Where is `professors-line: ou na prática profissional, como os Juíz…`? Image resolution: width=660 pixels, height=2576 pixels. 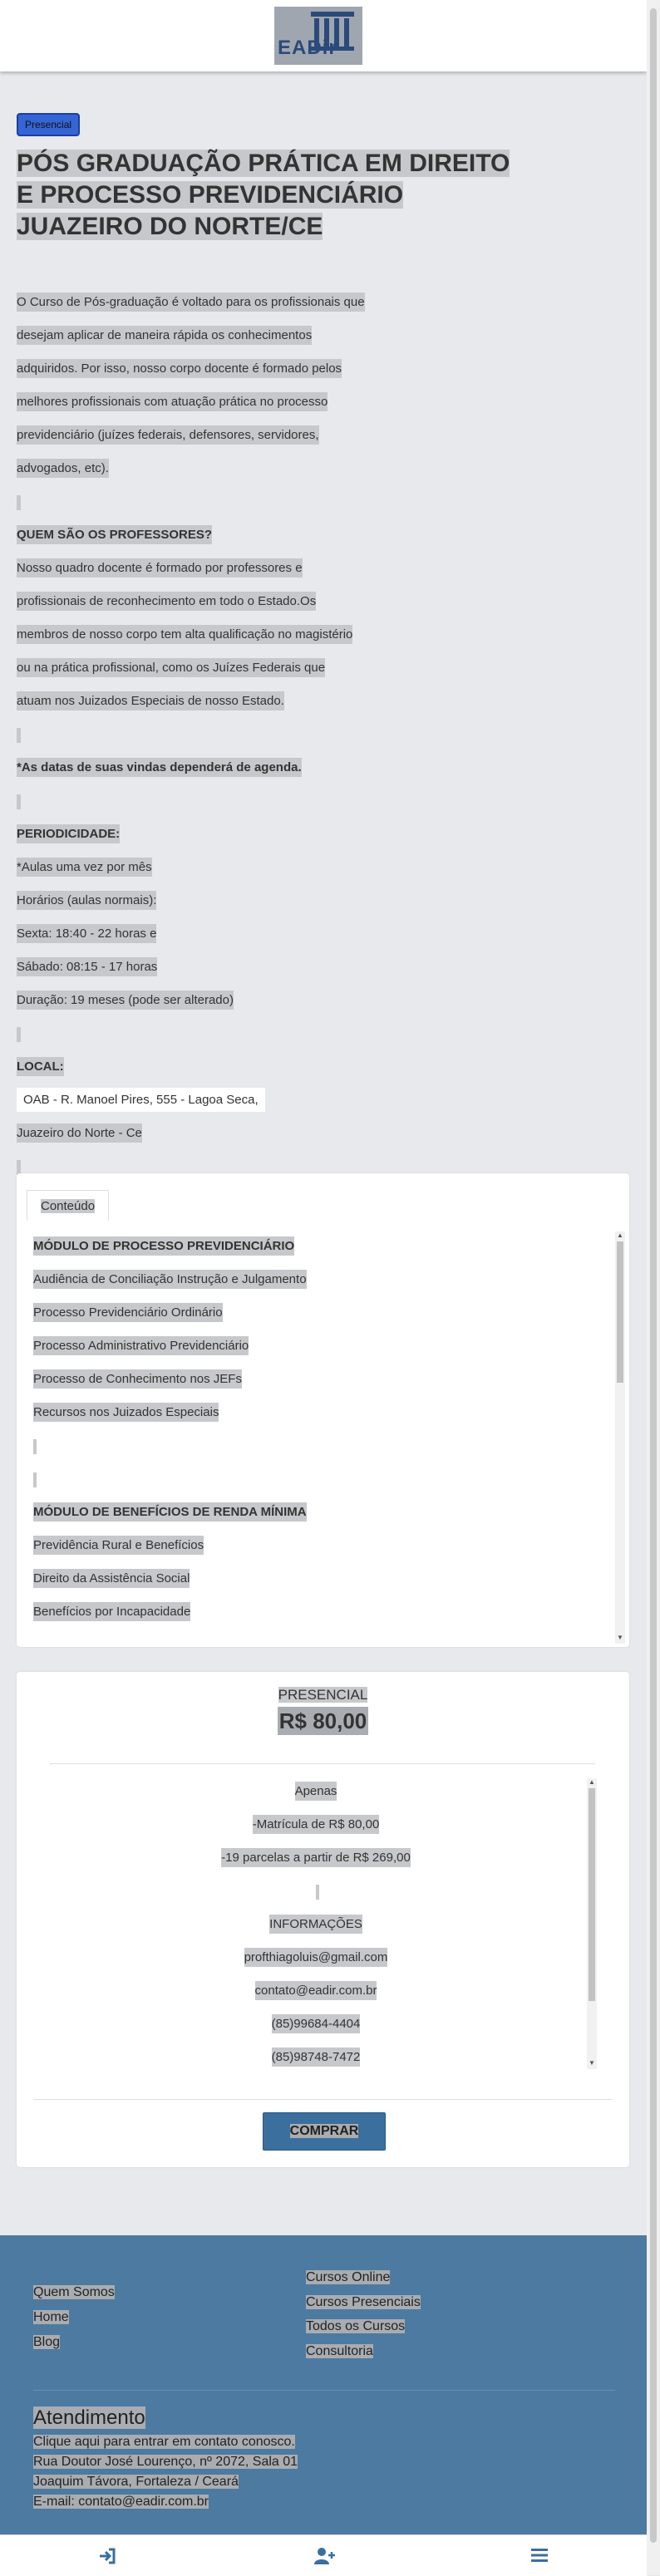 professors-line: ou na prática profissional, como os Juíz… is located at coordinates (208, 668).